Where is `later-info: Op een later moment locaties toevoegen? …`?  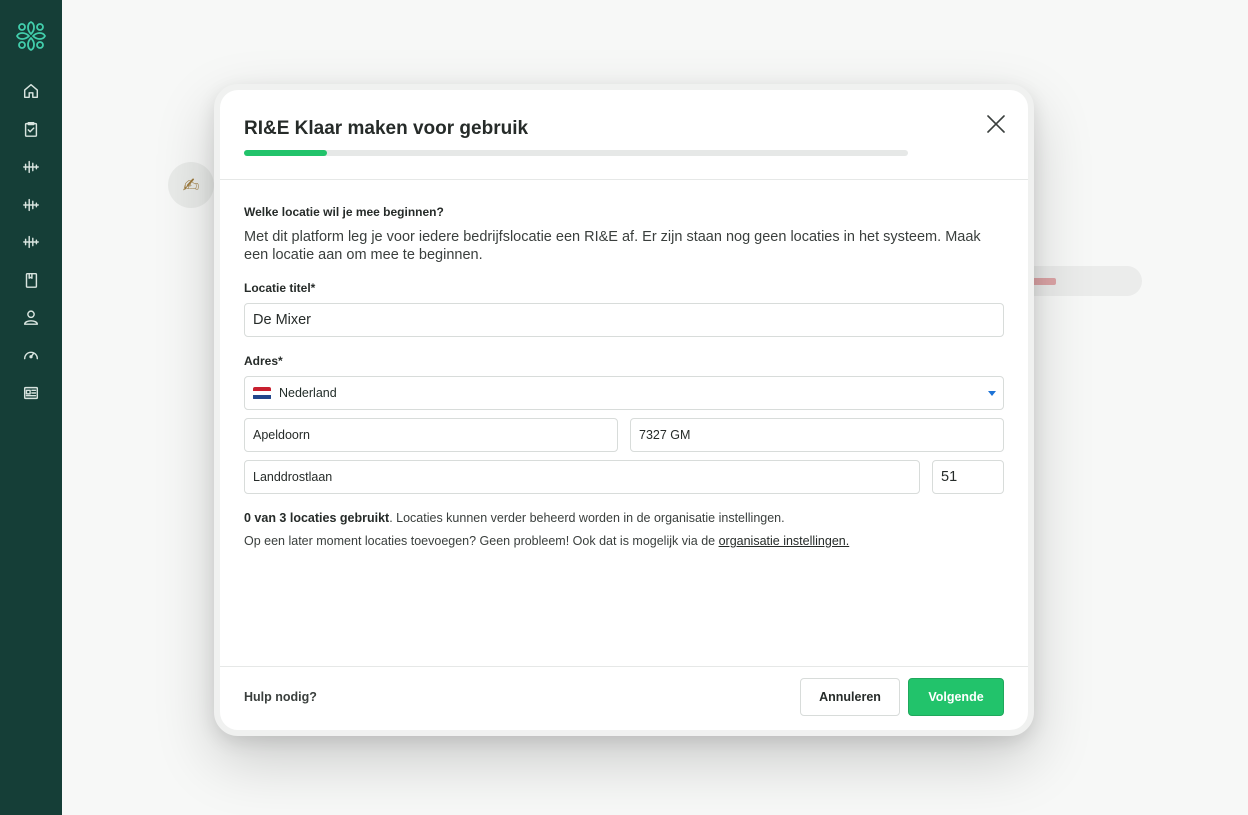
later-info: Op een later moment locaties toevoegen? … is located at coordinates (546, 541).